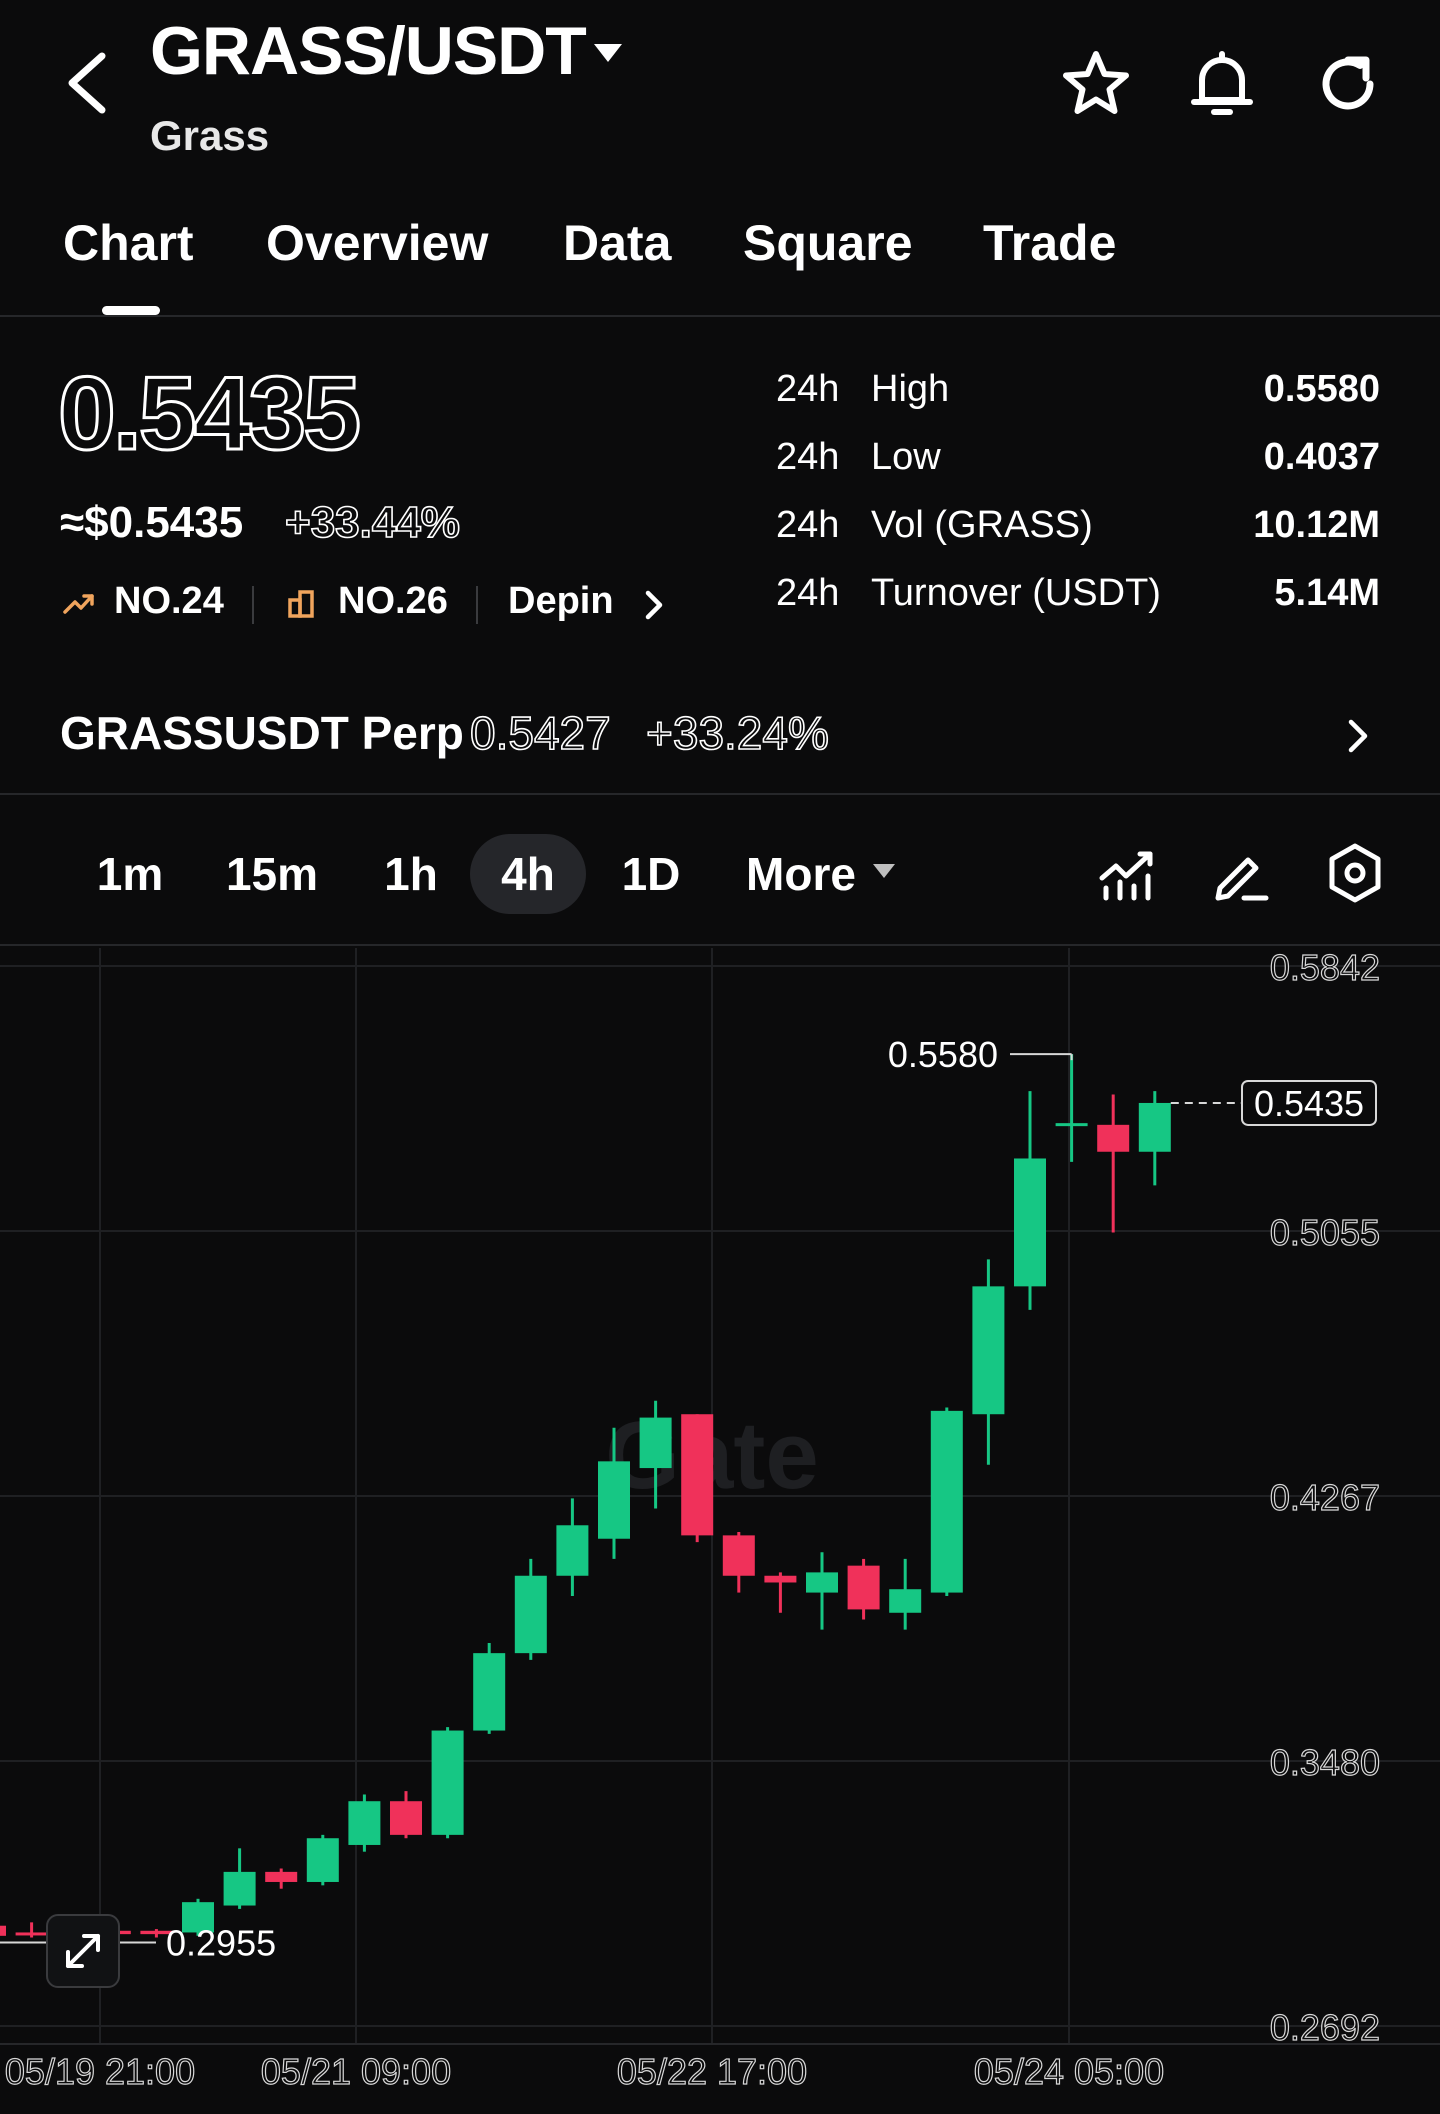  What do you see at coordinates (528, 874) in the screenshot?
I see `interval-4h: 4h` at bounding box center [528, 874].